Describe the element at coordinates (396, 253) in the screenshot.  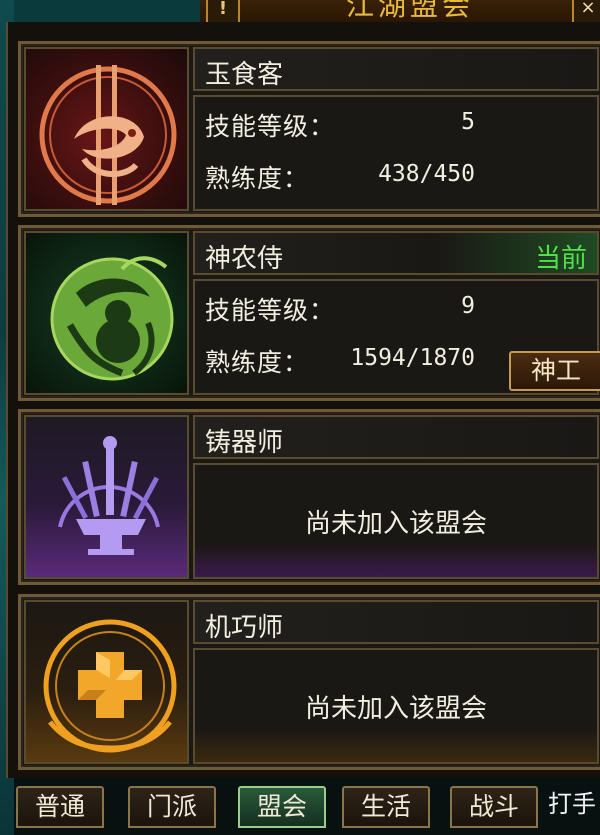
I see `guild-name-bar: 神农侍 当前` at that location.